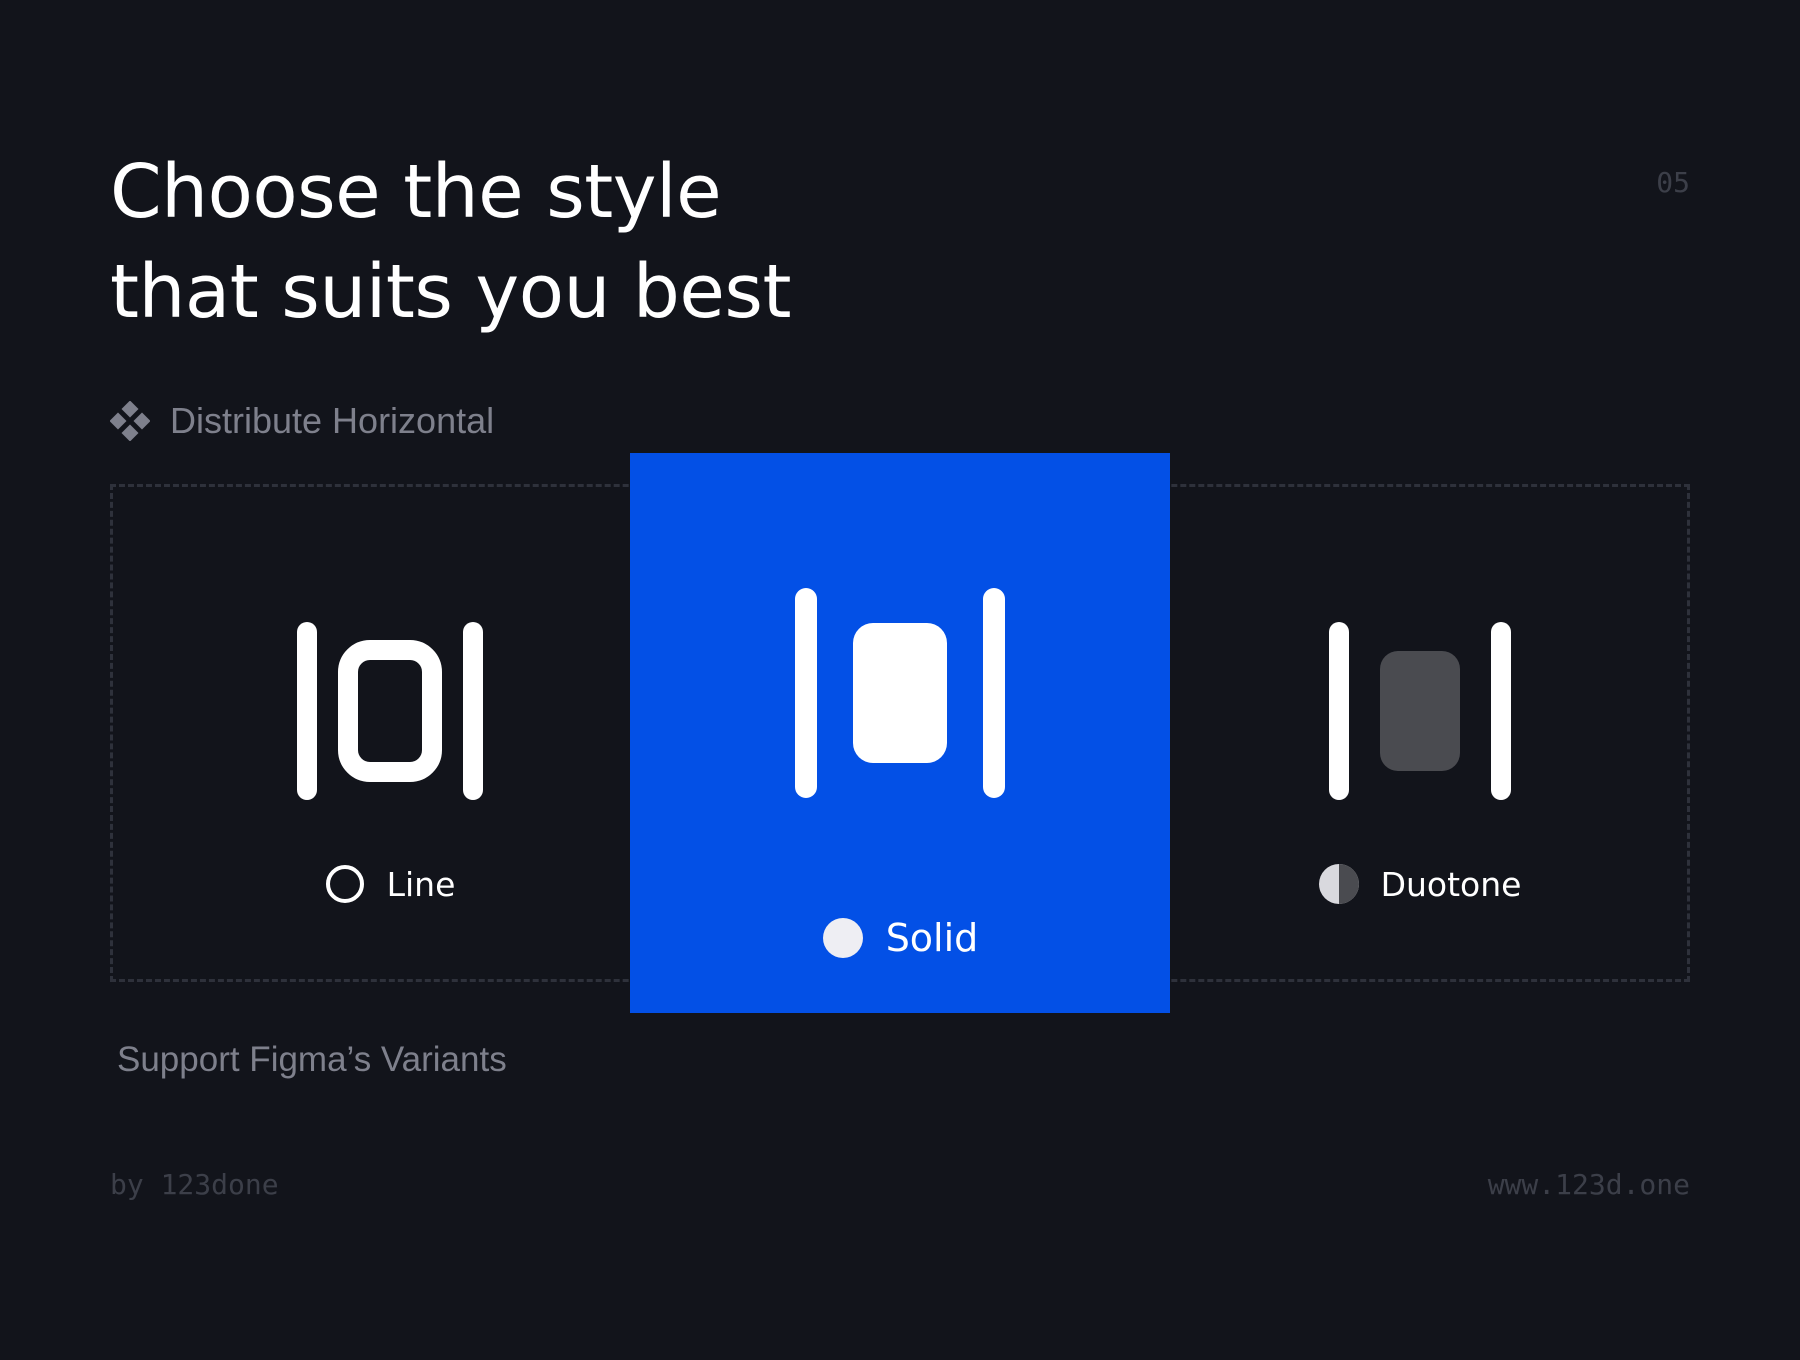  I want to click on variant-line-option: Line, so click(390, 884).